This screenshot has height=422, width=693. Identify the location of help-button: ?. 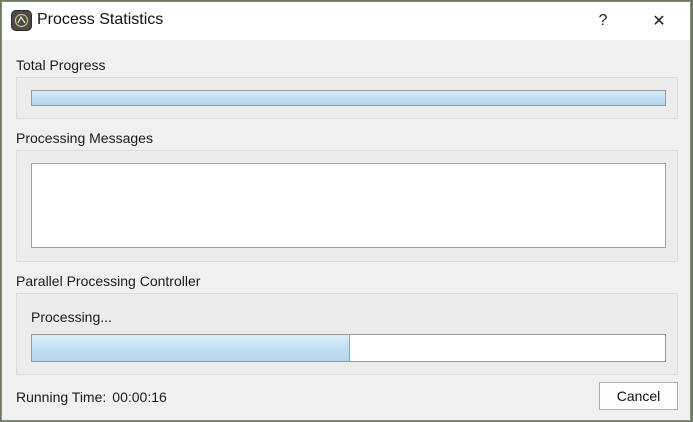
(603, 21).